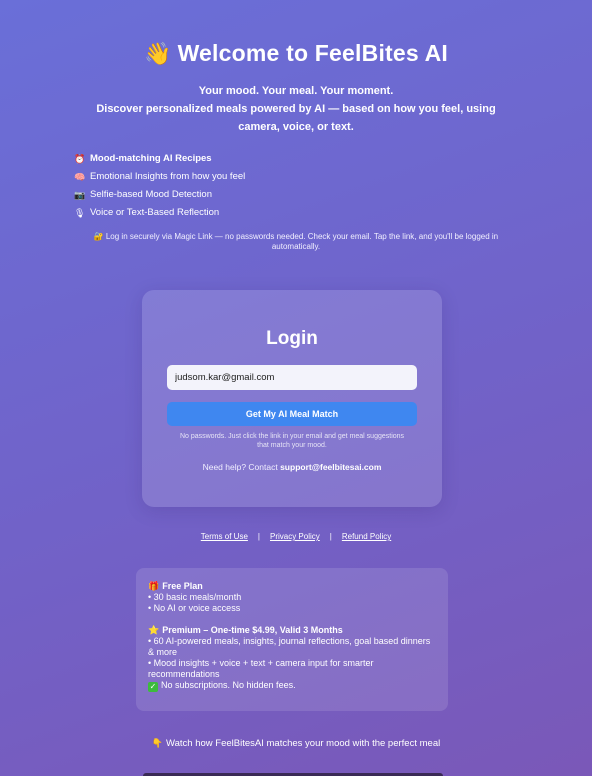 Image resolution: width=592 pixels, height=776 pixels. I want to click on microphone-icon: 🎙, so click(80, 213).